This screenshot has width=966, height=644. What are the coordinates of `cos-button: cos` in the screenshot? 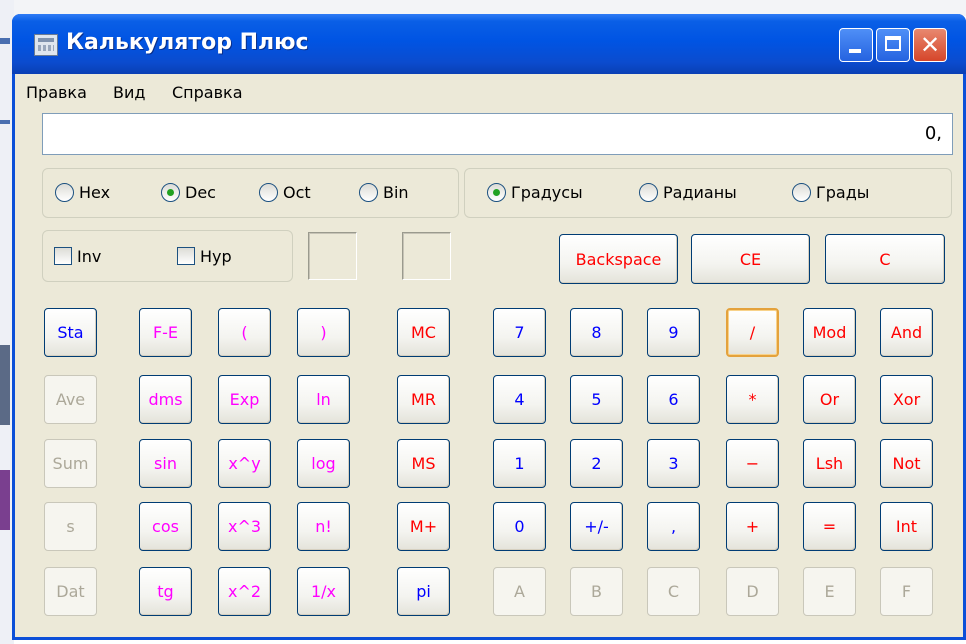 It's located at (165, 526).